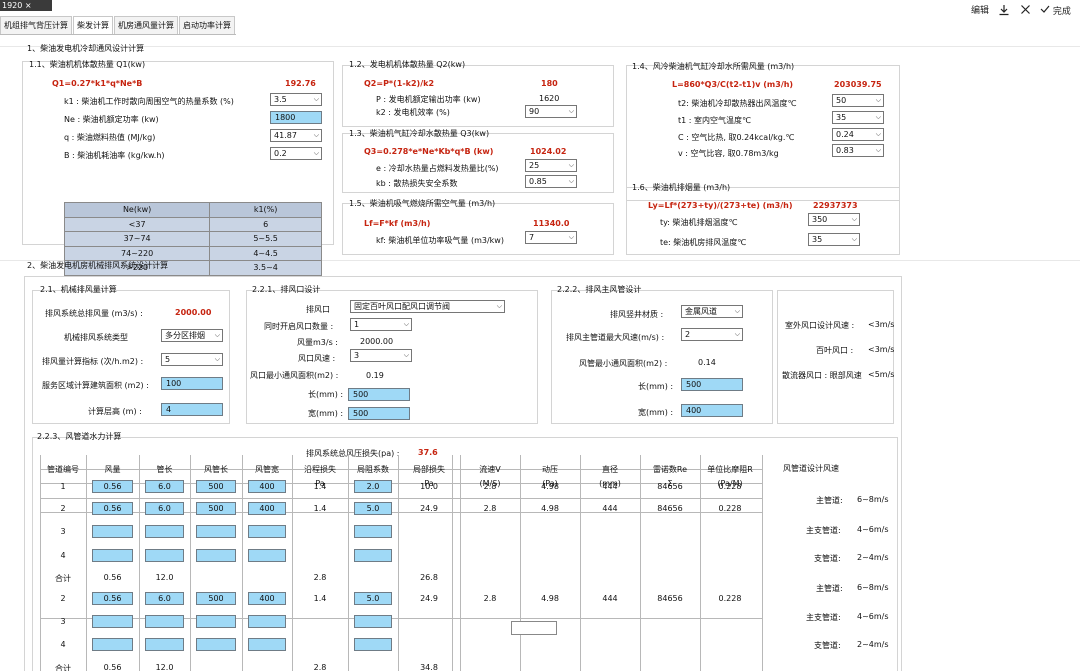  What do you see at coordinates (834, 219) in the screenshot?
I see `ty-select: 350 ⌵` at bounding box center [834, 219].